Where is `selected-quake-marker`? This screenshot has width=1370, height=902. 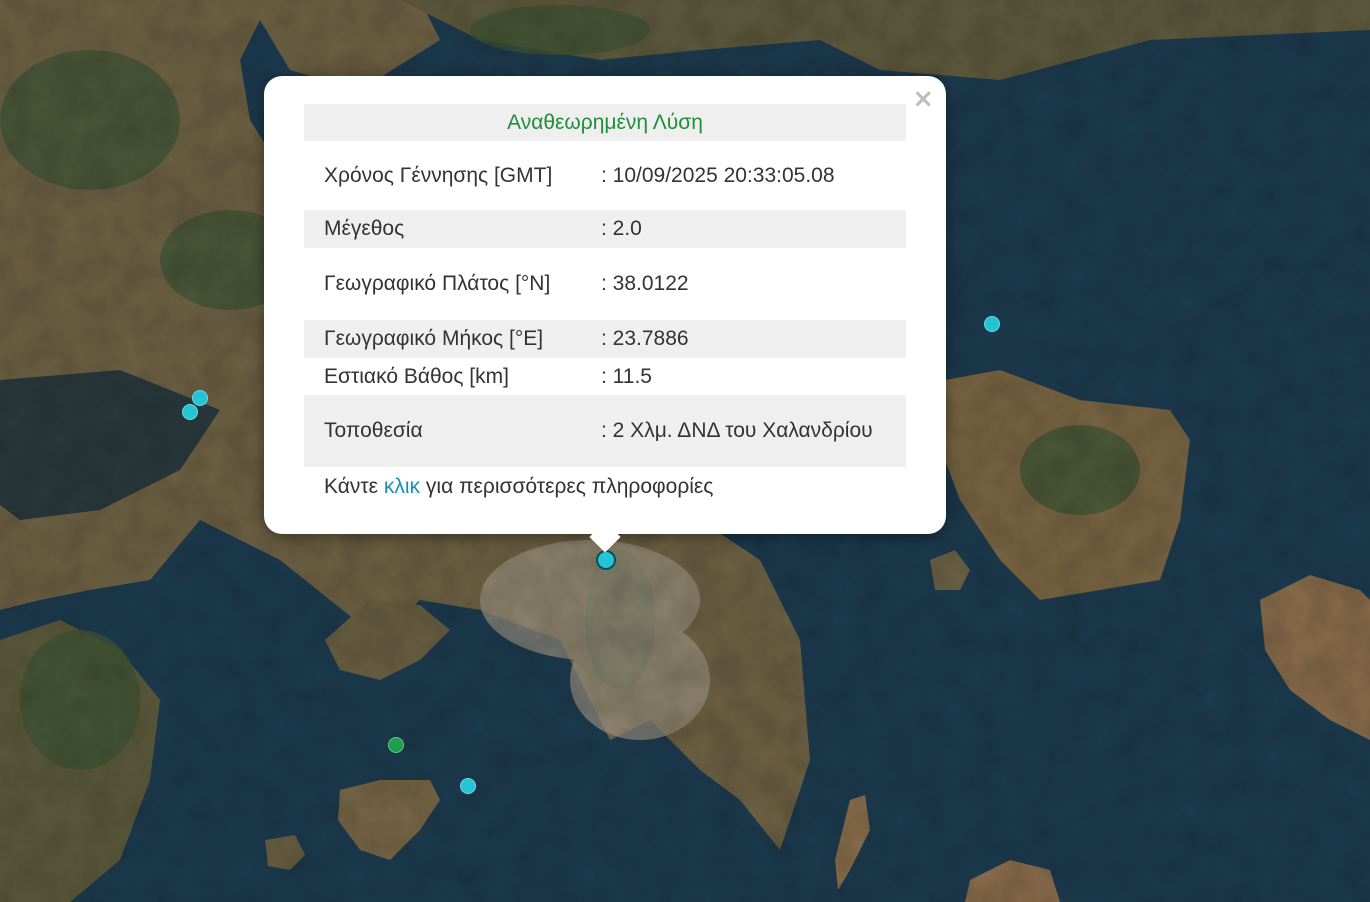 selected-quake-marker is located at coordinates (606, 560).